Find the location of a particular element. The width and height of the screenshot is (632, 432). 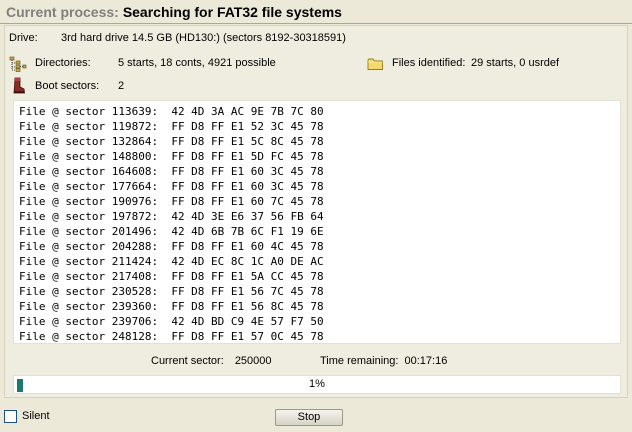

current-sector-label: Current sector: is located at coordinates (187, 361).